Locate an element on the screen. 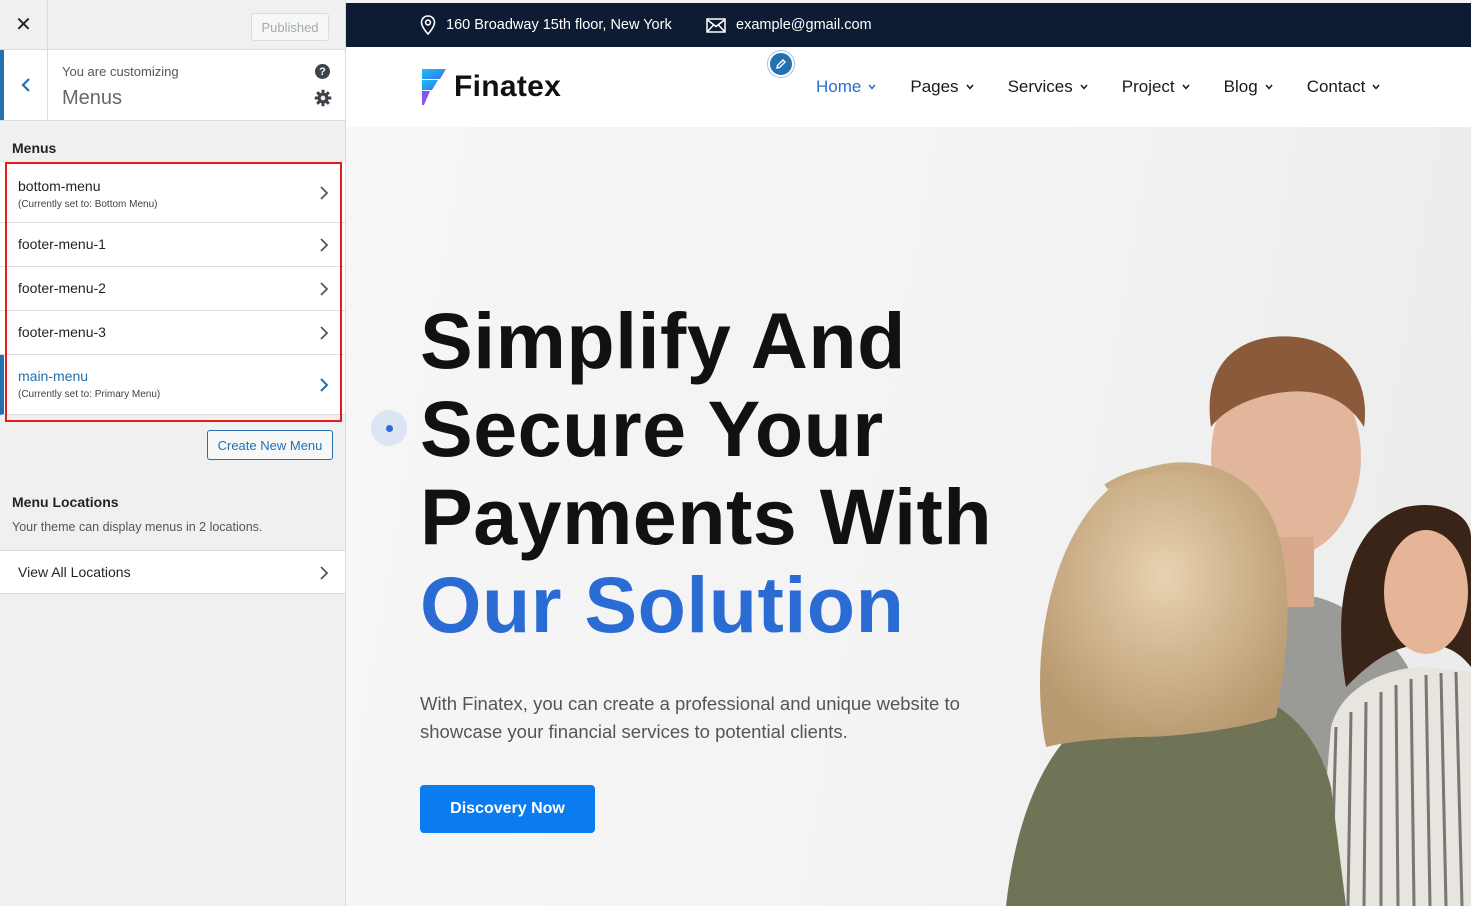 The height and width of the screenshot is (906, 1471). nav-project: Project is located at coordinates (1156, 87).